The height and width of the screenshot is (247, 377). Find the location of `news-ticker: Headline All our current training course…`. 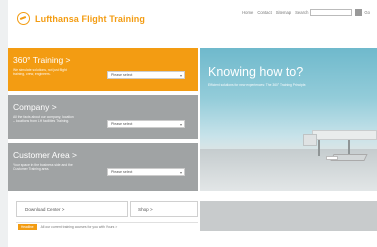

news-ticker: Headline All our current training course… is located at coordinates (107, 226).